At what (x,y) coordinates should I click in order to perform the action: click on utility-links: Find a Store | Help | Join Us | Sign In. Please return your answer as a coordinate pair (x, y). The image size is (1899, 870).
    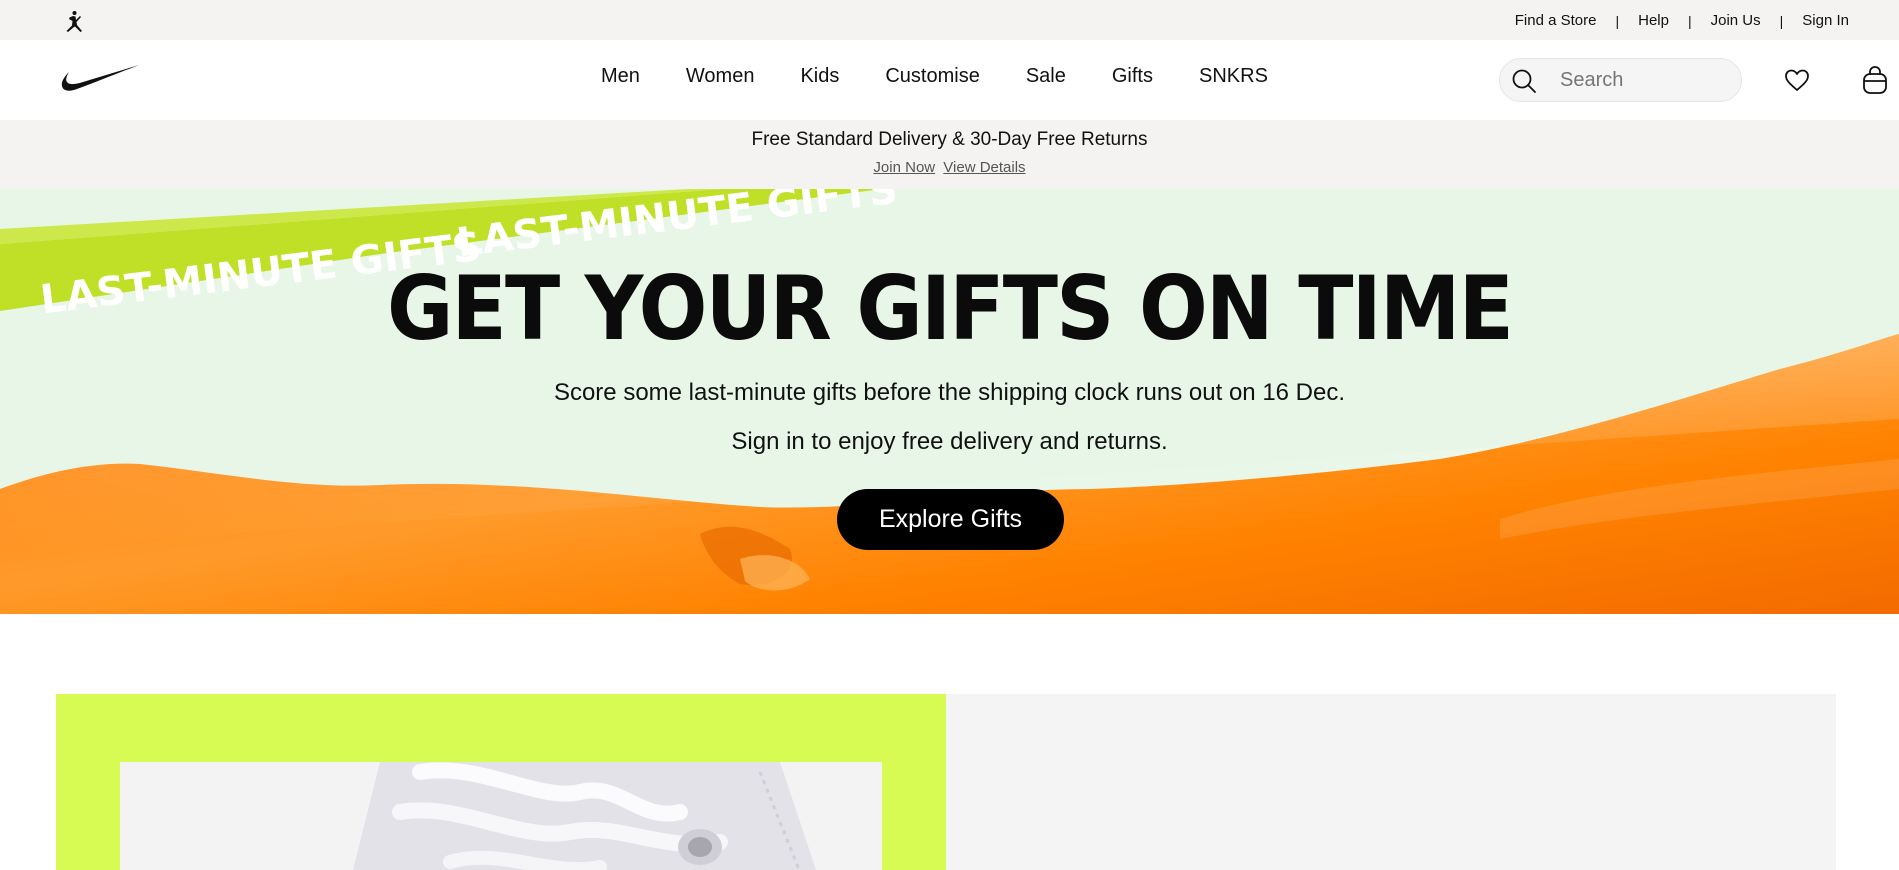
    Looking at the image, I should click on (1682, 20).